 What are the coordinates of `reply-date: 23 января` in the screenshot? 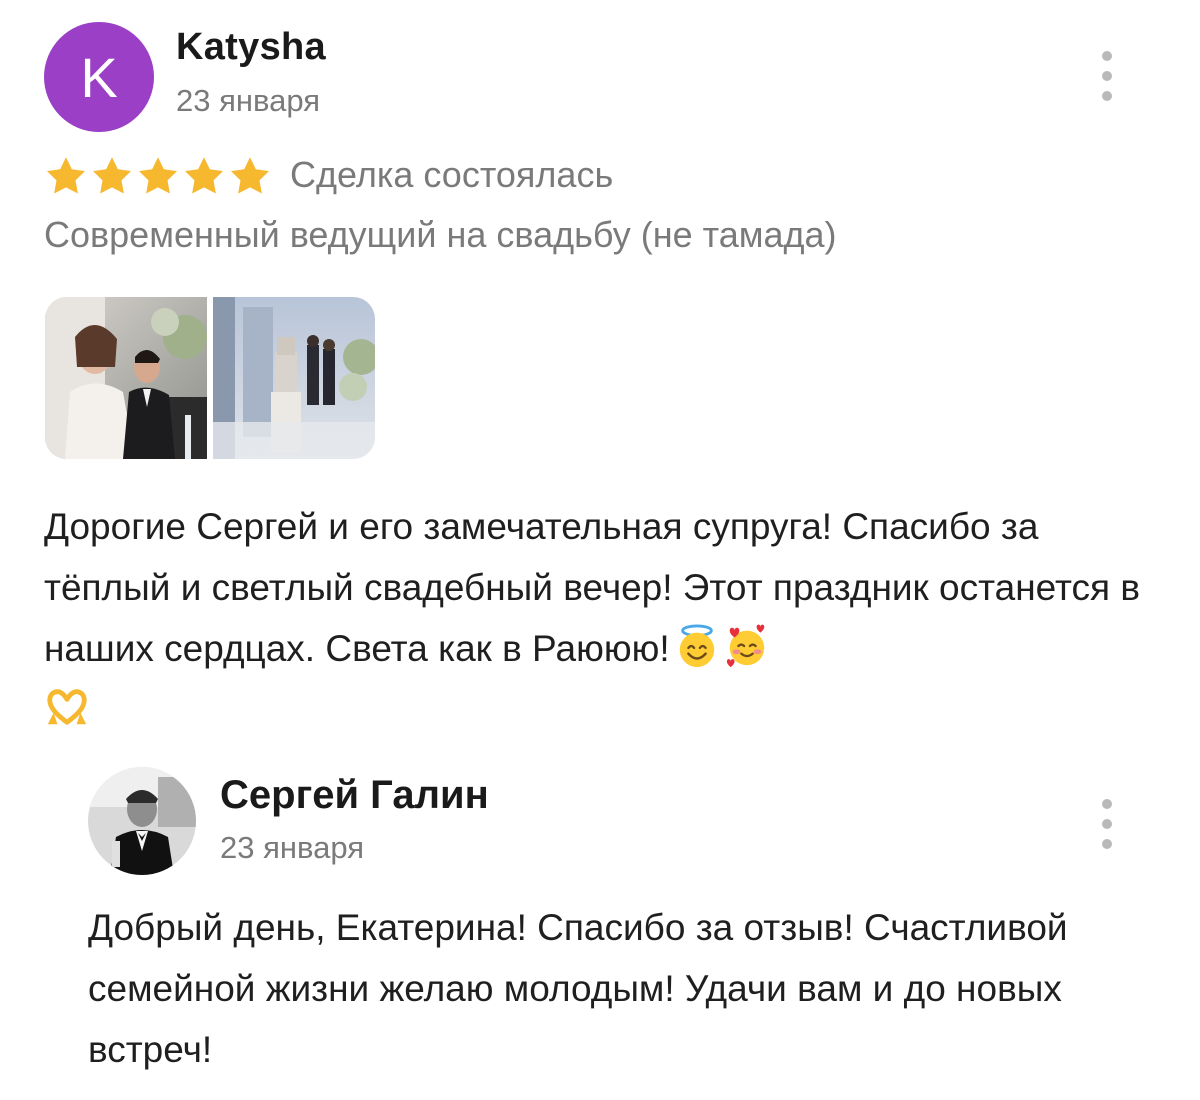 It's located at (292, 847).